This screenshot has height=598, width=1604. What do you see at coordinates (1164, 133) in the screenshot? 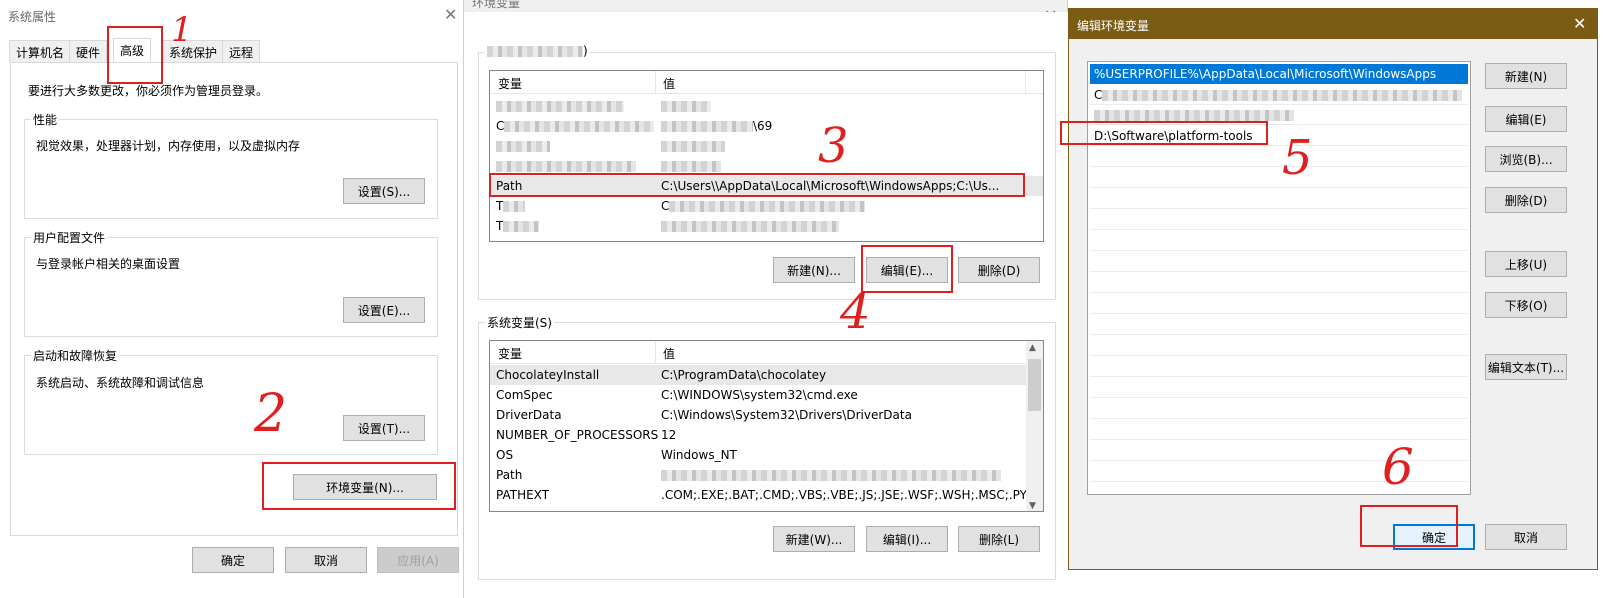
I see `annotation-box-new-path-entry` at bounding box center [1164, 133].